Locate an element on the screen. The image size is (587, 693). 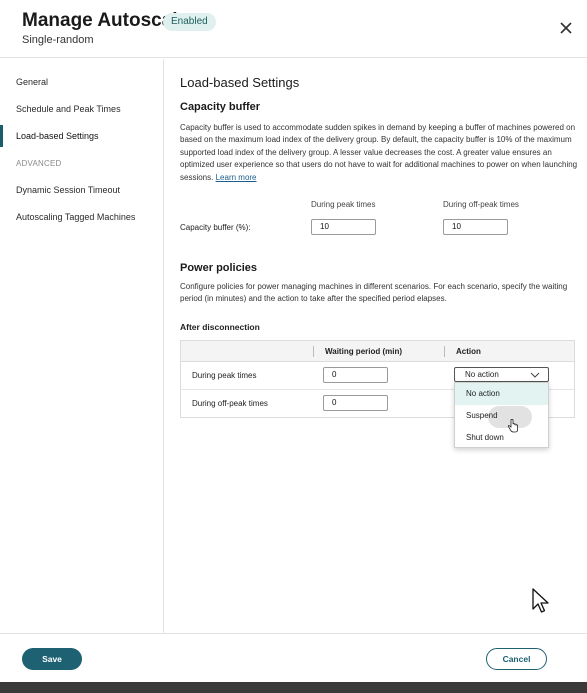
sidebar-item-schedule: Schedule and Peak Times is located at coordinates (81, 109).